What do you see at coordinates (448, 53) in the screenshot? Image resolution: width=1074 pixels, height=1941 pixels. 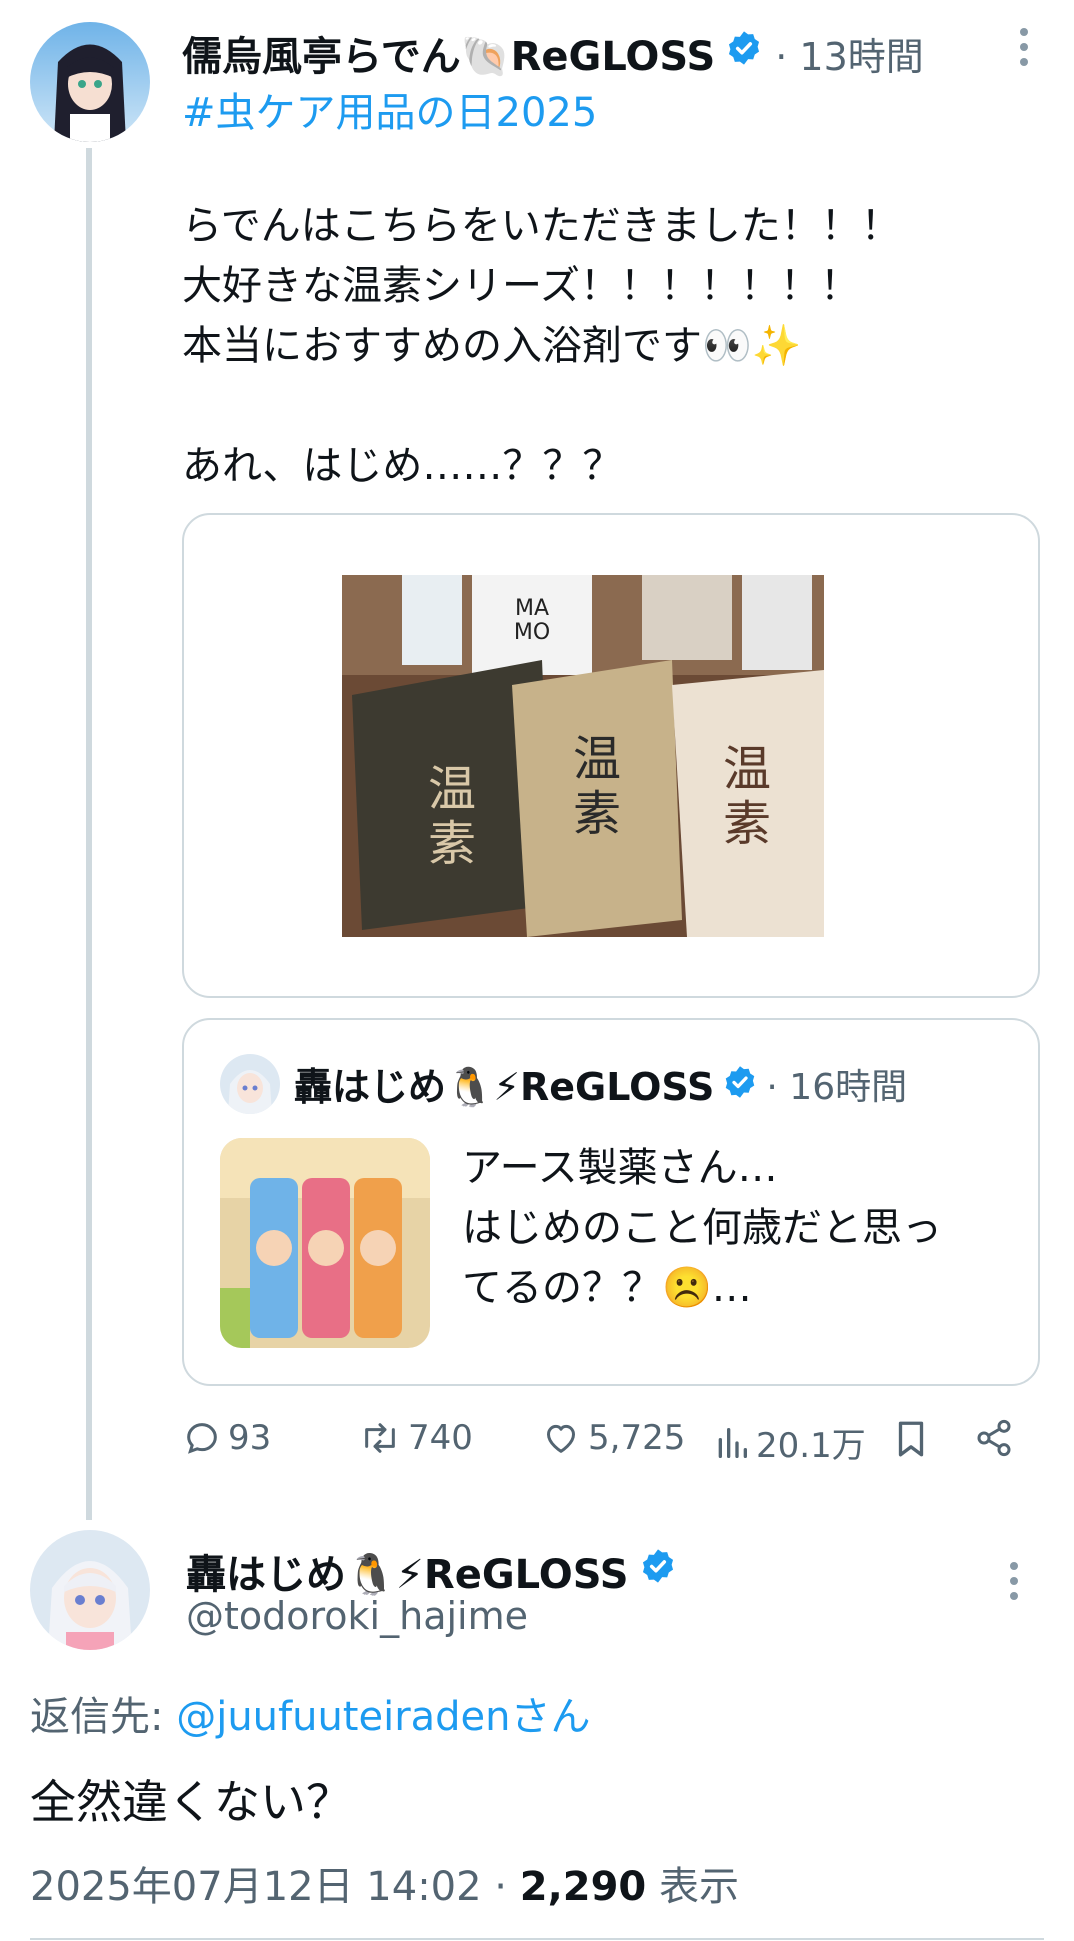 I see `author-name-text: 儒烏風亭らでん🐚ReGLOSS` at bounding box center [448, 53].